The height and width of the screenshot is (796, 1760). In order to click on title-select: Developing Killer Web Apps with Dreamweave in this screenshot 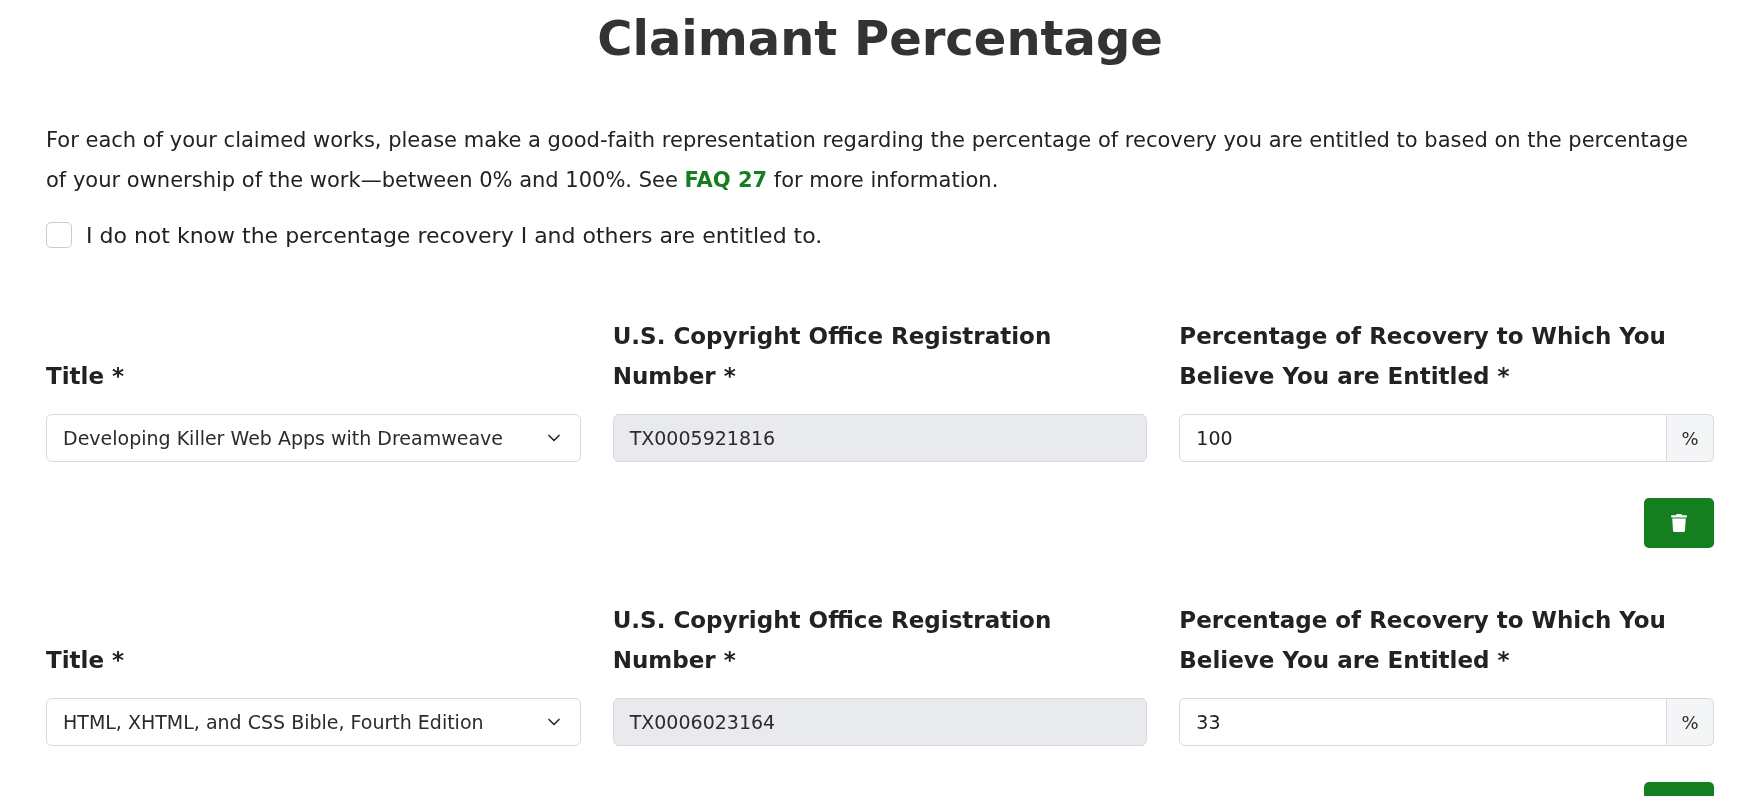, I will do `click(313, 438)`.